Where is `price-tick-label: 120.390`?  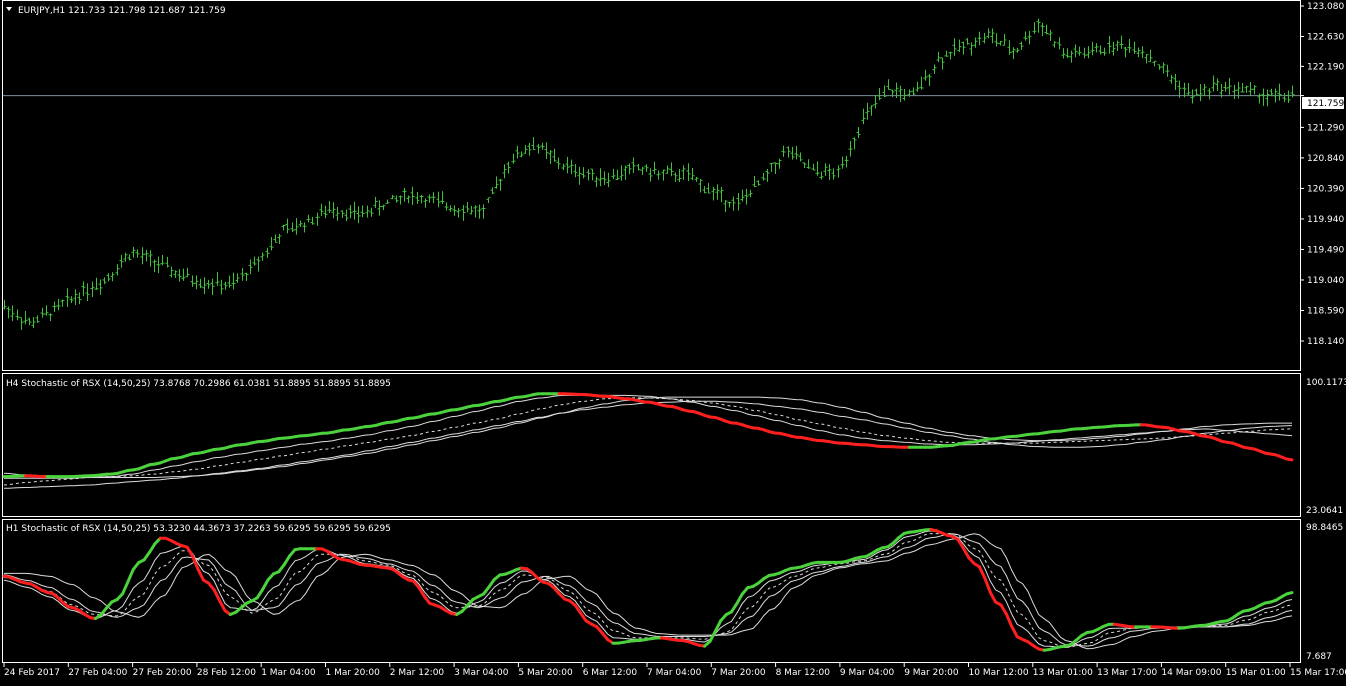 price-tick-label: 120.390 is located at coordinates (1325, 189).